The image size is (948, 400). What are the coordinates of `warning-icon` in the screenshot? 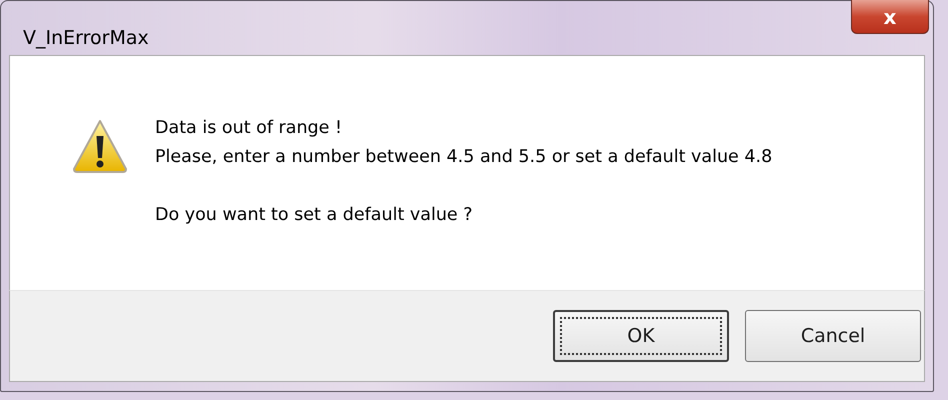 It's located at (100, 146).